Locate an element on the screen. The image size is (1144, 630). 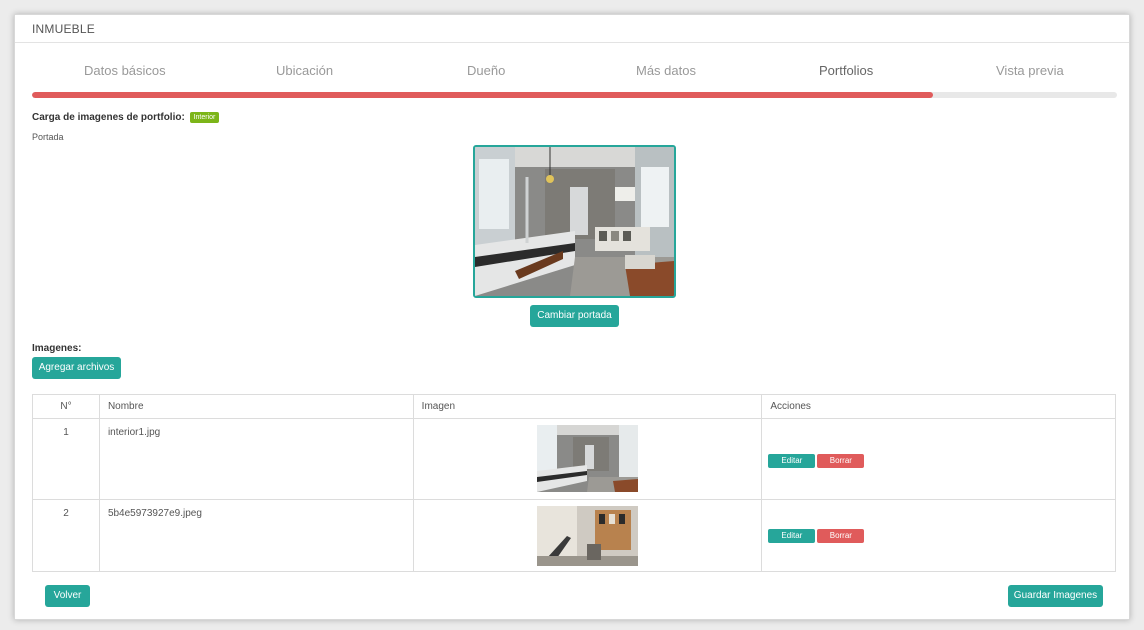
step-dueno: Dueño is located at coordinates (486, 70).